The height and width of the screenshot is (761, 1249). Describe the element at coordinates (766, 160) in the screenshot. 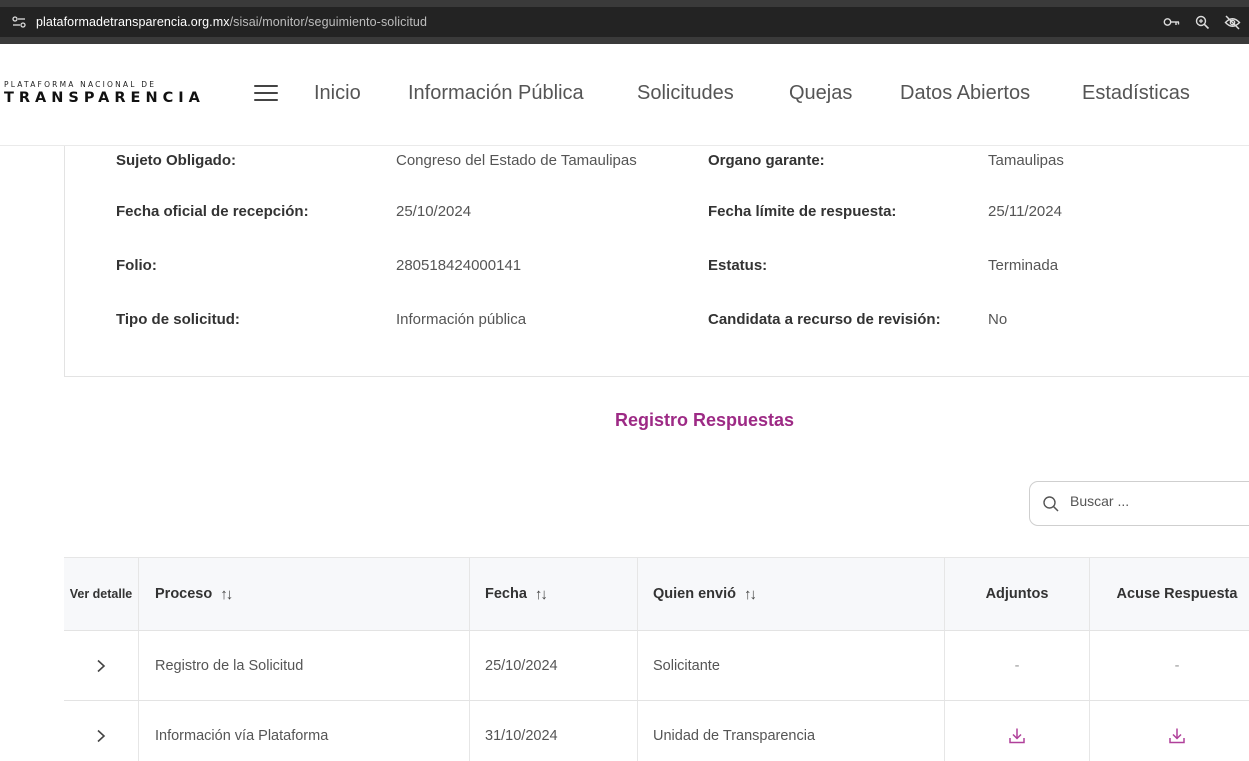

I see `organo-garante-label: Organo garante:` at that location.